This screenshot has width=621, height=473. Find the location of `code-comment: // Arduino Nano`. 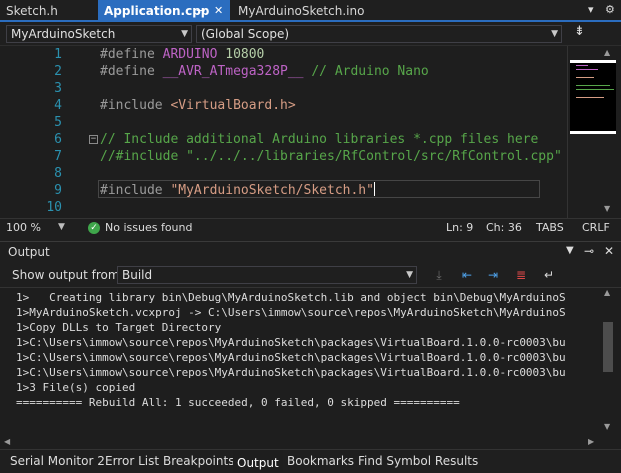

code-comment: // Arduino Nano is located at coordinates (370, 71).